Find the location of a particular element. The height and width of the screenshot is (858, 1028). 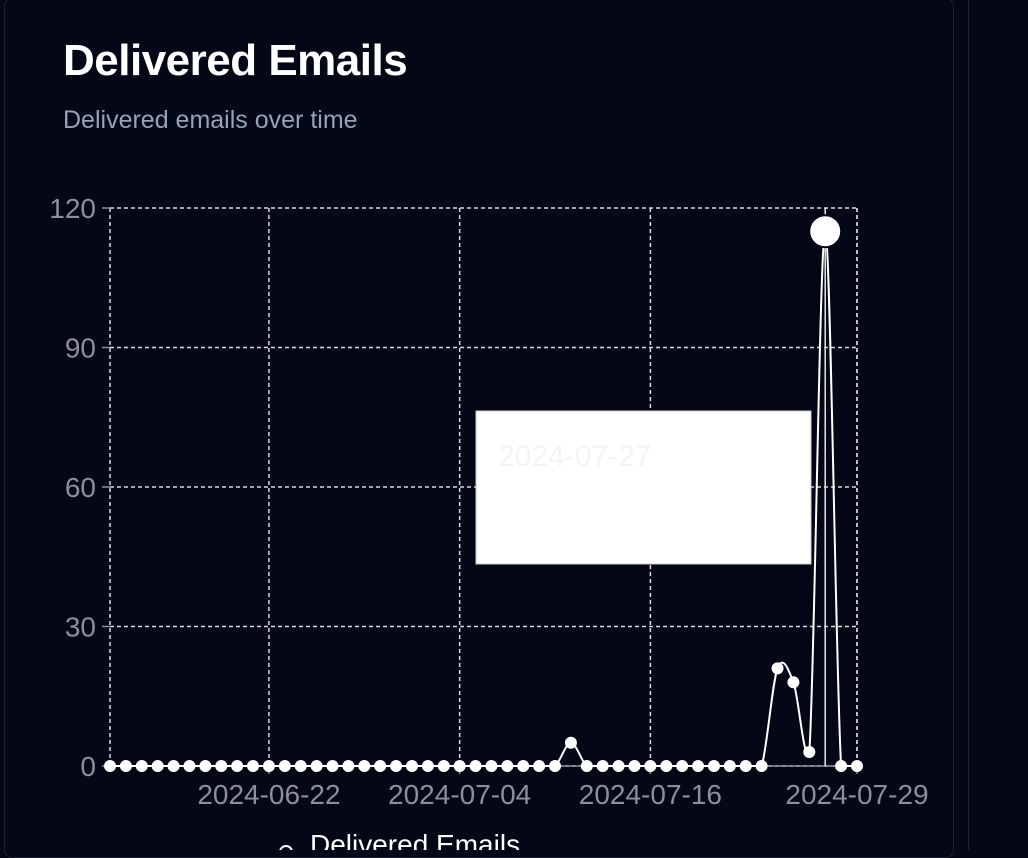

active-data-point is located at coordinates (825, 231).